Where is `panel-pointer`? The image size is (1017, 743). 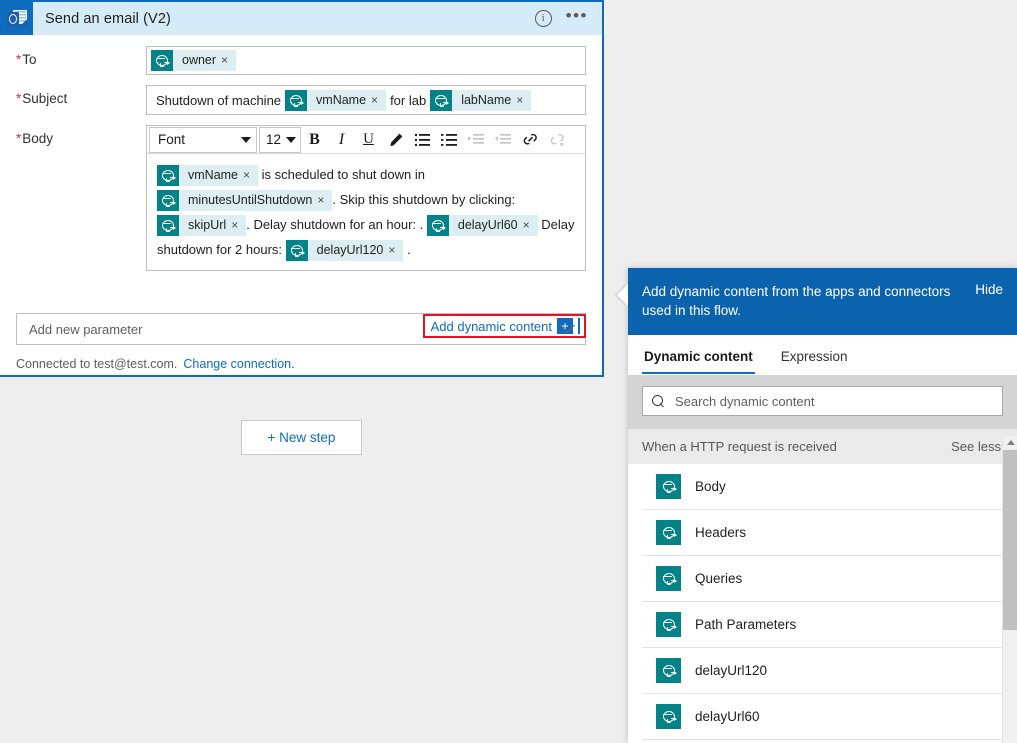 panel-pointer is located at coordinates (622, 295).